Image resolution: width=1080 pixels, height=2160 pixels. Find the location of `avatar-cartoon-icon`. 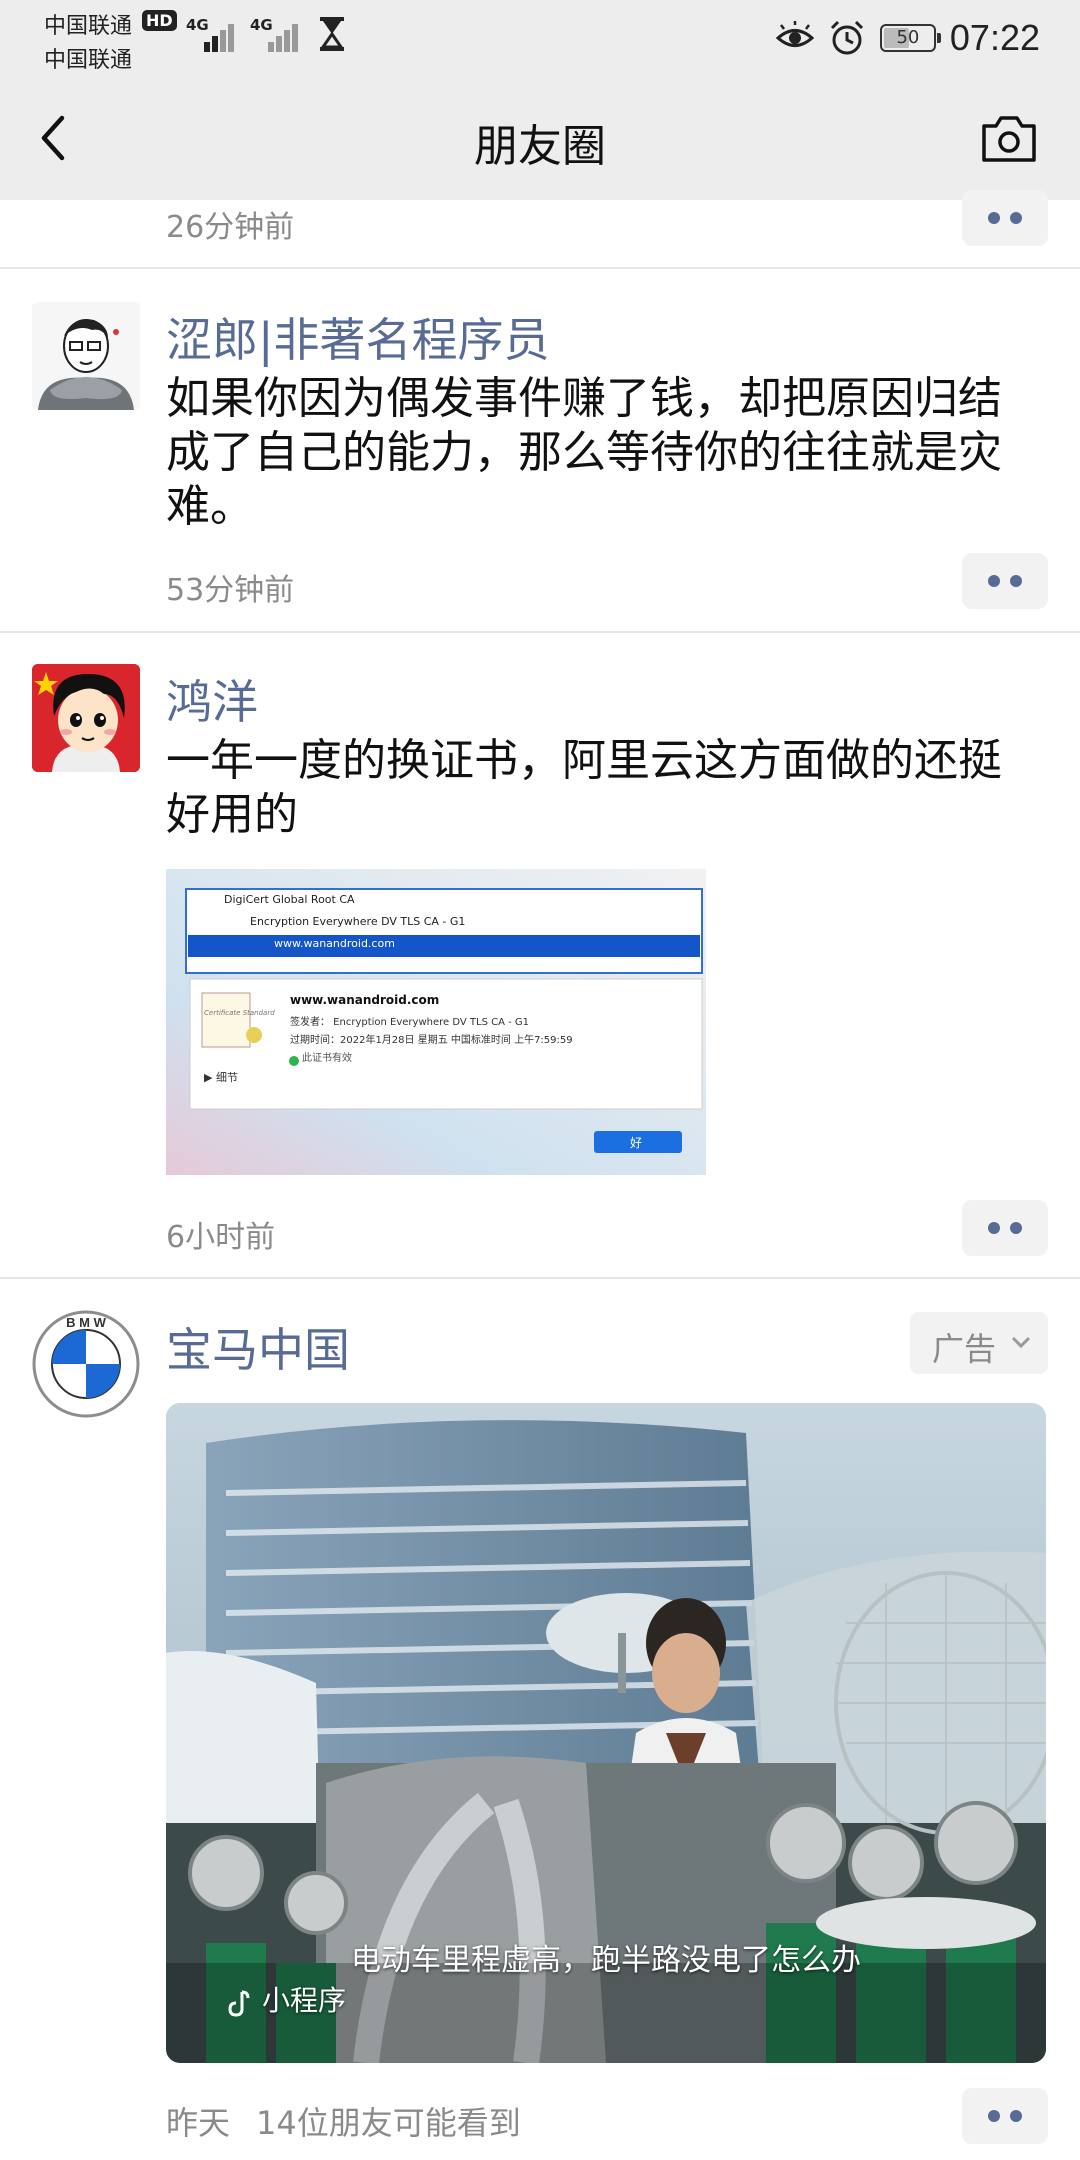

avatar-cartoon-icon is located at coordinates (86, 356).